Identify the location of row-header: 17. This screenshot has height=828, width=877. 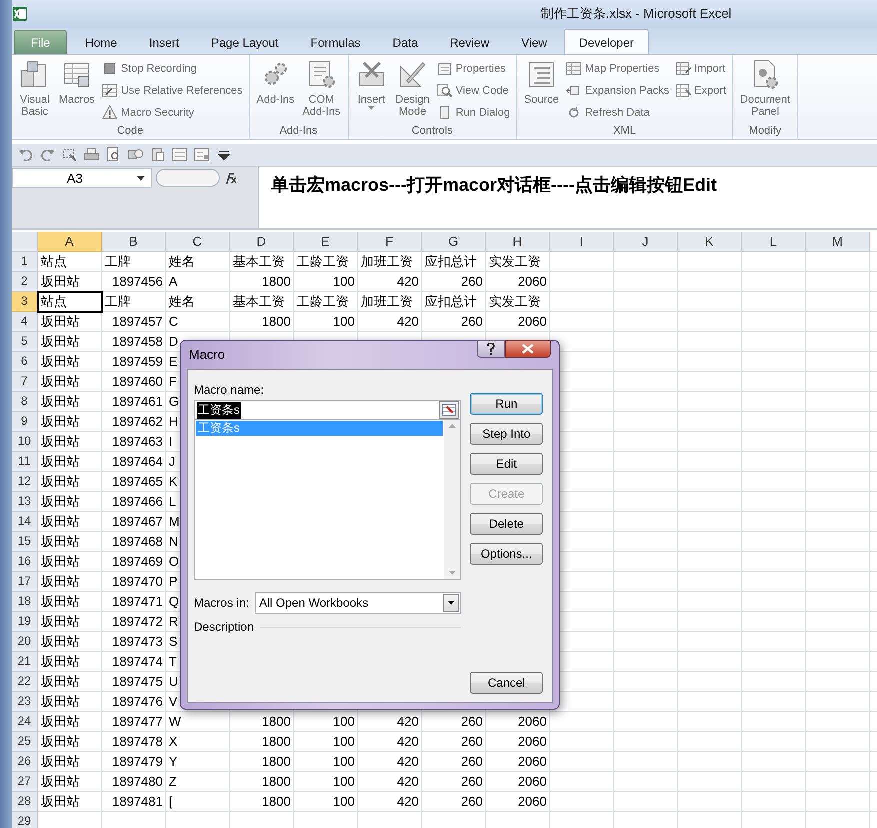
(25, 582).